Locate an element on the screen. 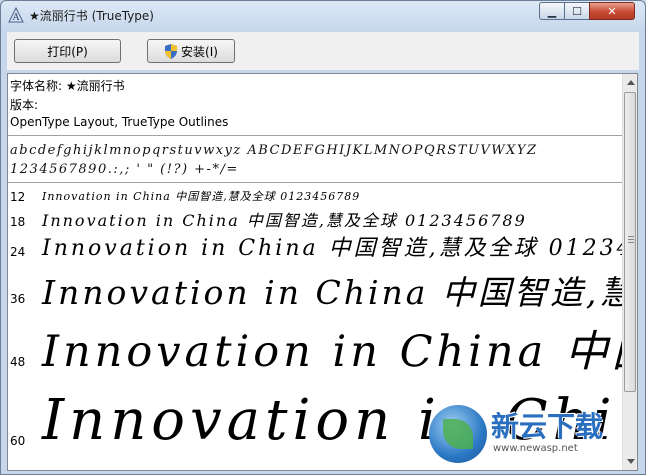 Image resolution: width=646 pixels, height=475 pixels. title-bar: A ★流丽行书 (TrueType) ▁ ☐ ✕ is located at coordinates (323, 15).